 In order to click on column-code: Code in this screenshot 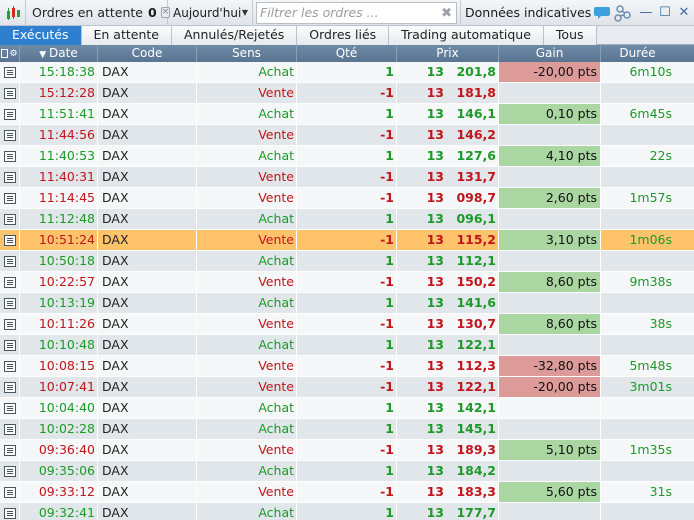, I will do `click(147, 53)`.